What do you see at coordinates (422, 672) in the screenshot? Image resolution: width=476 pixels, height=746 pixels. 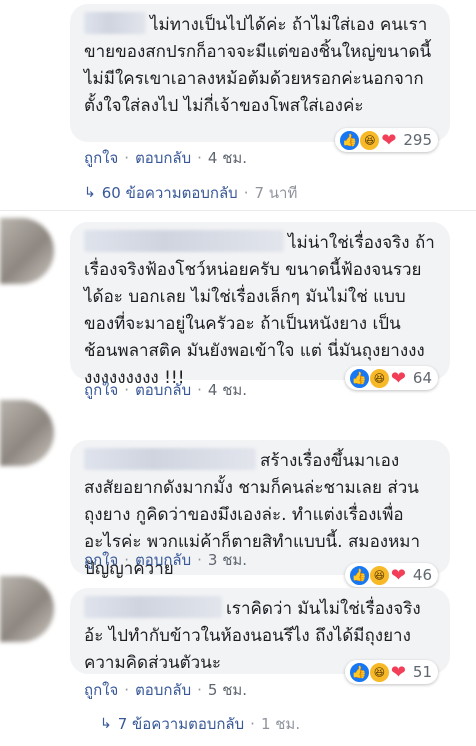 I see `reaction-count: 51` at bounding box center [422, 672].